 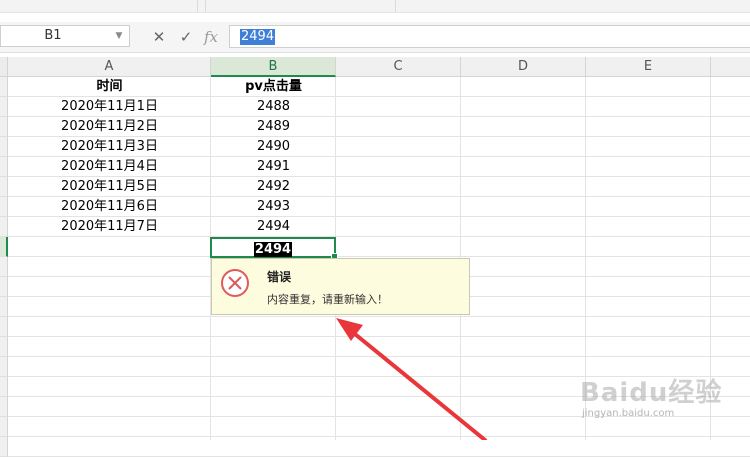 I want to click on table-cell-date: 2020年11月7日, so click(x=109, y=227).